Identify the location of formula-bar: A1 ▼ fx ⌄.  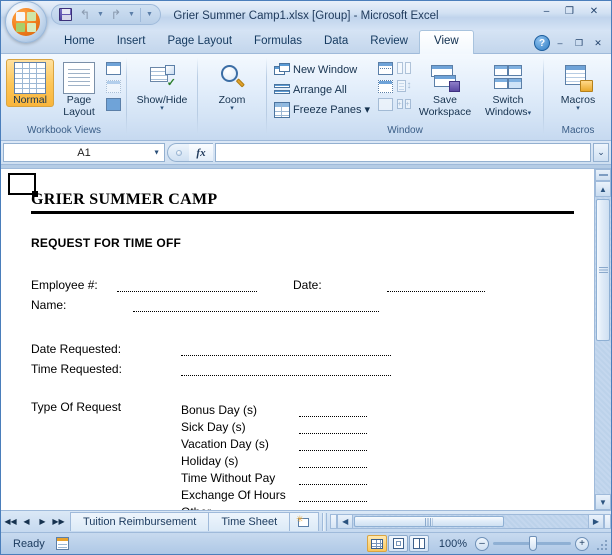
(306, 153).